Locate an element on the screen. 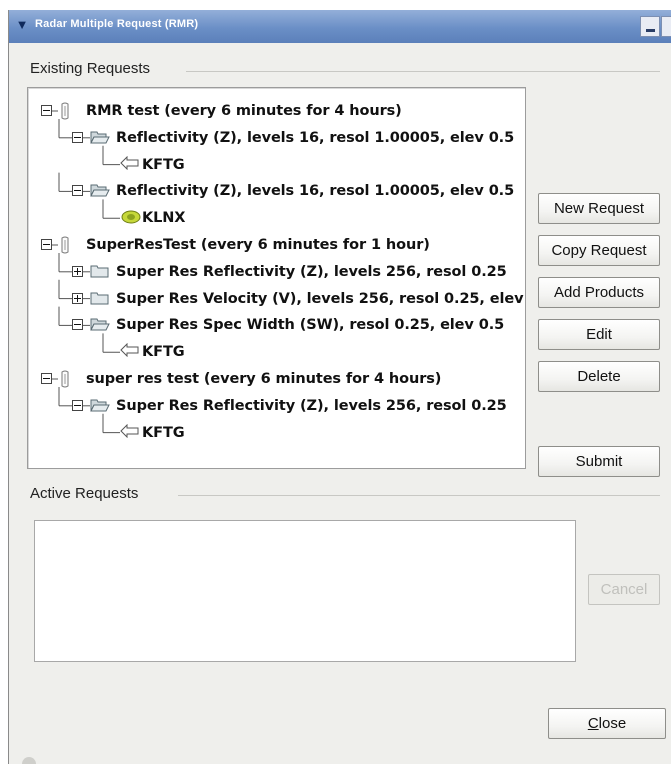 The height and width of the screenshot is (764, 671). close-button: Close is located at coordinates (607, 723).